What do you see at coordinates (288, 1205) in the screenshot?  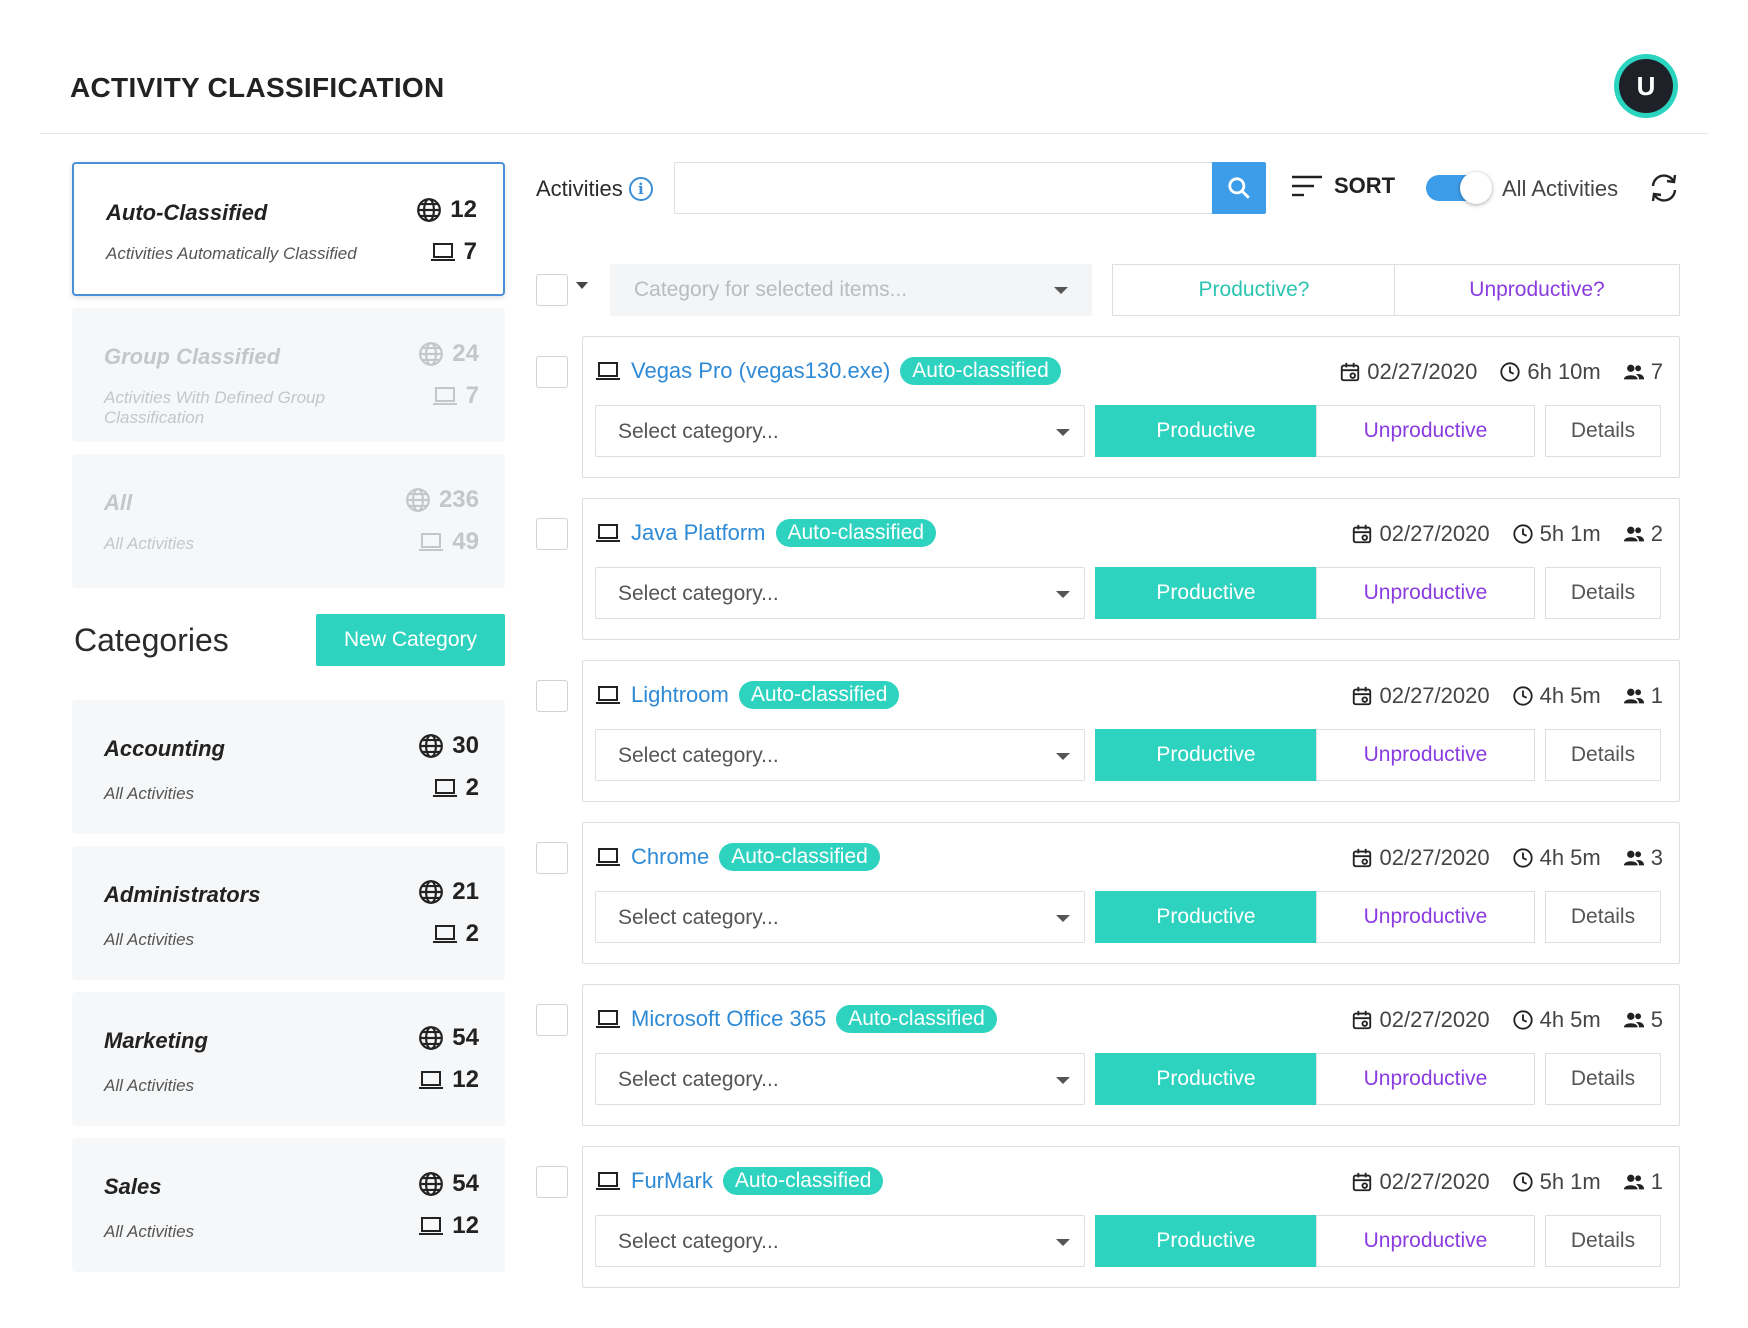 I see `category-card: Sales All Activities 54 12` at bounding box center [288, 1205].